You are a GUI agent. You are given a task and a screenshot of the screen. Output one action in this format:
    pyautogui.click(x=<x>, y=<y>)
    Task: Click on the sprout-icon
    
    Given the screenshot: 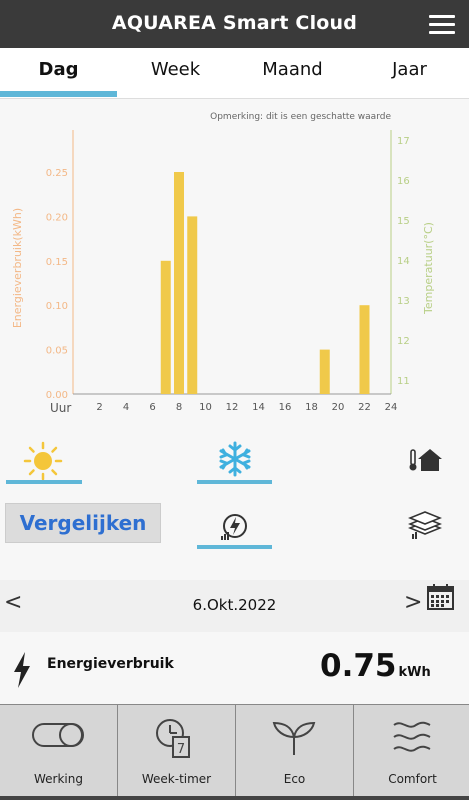 What is the action you would take?
    pyautogui.click(x=294, y=738)
    